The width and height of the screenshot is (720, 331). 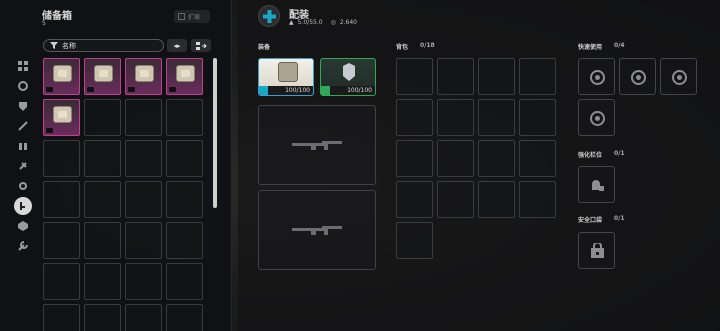 I want to click on category-key-icon, so click(x=23, y=206).